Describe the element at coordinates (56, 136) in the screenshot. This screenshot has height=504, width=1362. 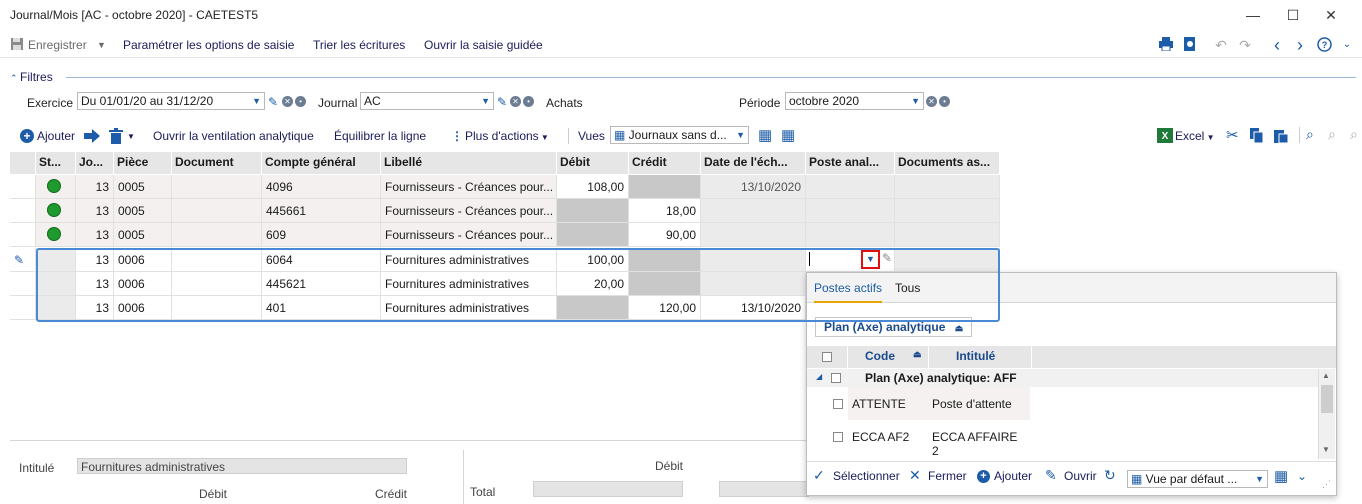
I see `add-button: Ajouter` at that location.